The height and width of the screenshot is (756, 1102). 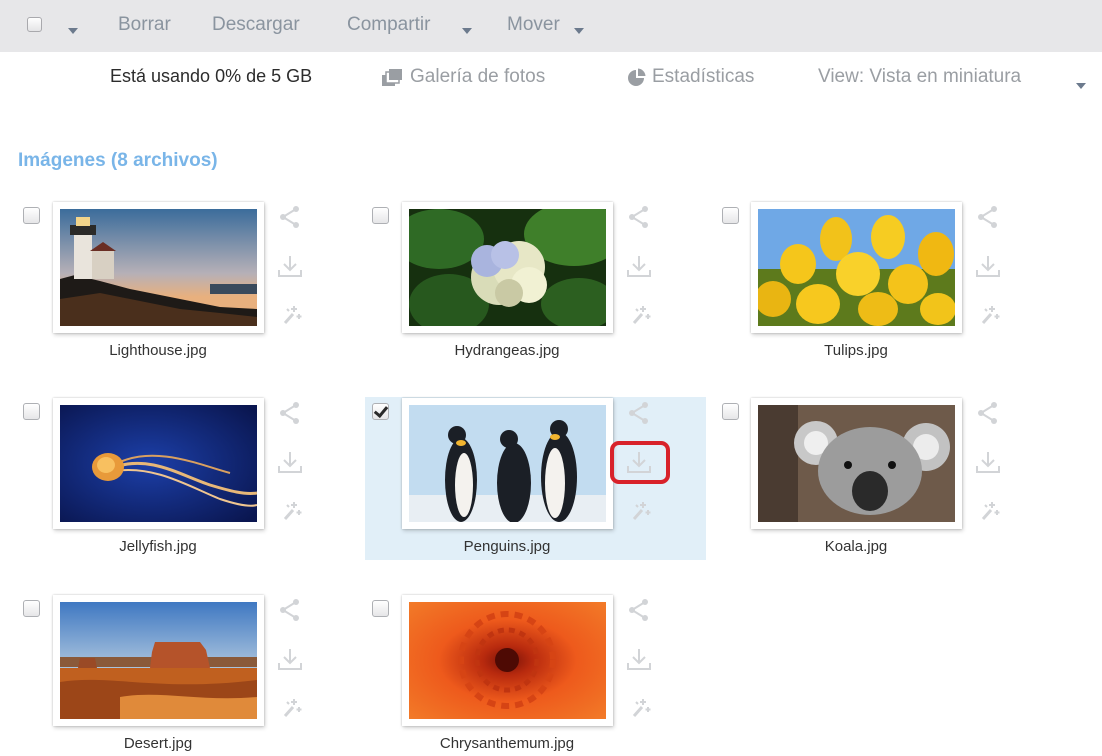 I want to click on file-checkbox-penguins, so click(x=380, y=411).